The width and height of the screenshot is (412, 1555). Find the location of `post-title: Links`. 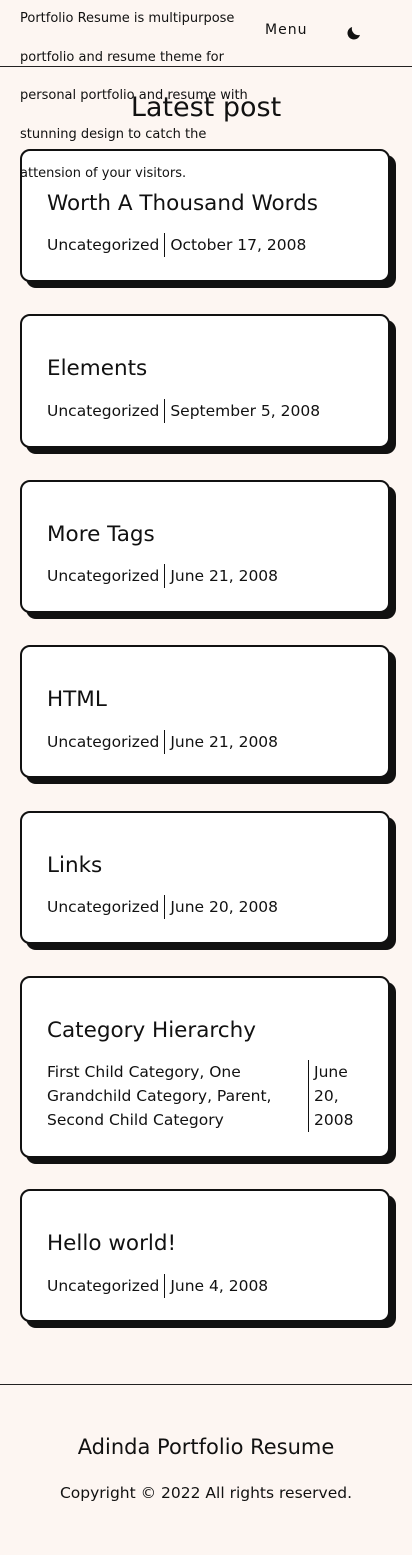

post-title: Links is located at coordinates (74, 866).